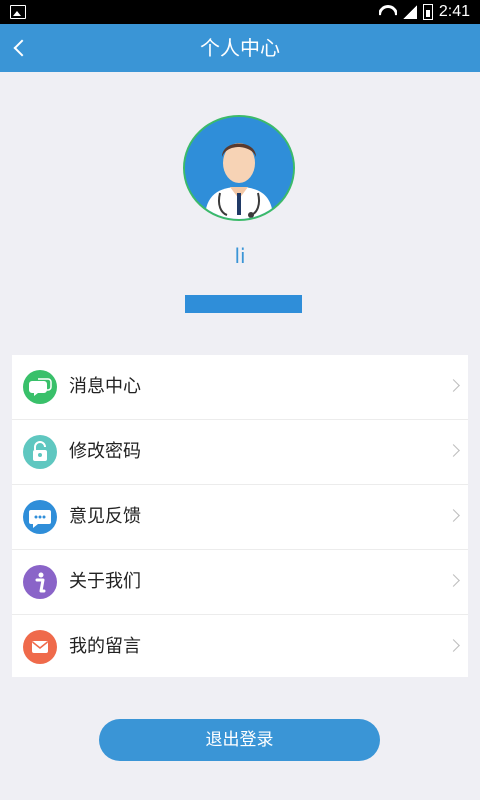 The width and height of the screenshot is (480, 800). Describe the element at coordinates (240, 12) in the screenshot. I see `status-bar: 2:41` at that location.